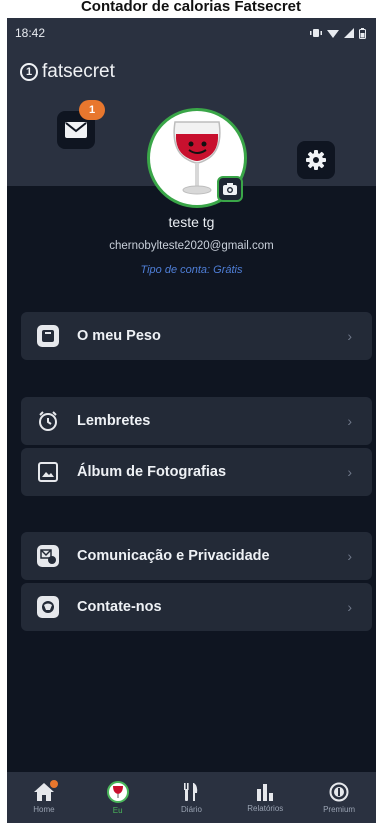 Image resolution: width=382 pixels, height=823 pixels. Describe the element at coordinates (117, 791) in the screenshot. I see `profile-avatar-icon` at that location.